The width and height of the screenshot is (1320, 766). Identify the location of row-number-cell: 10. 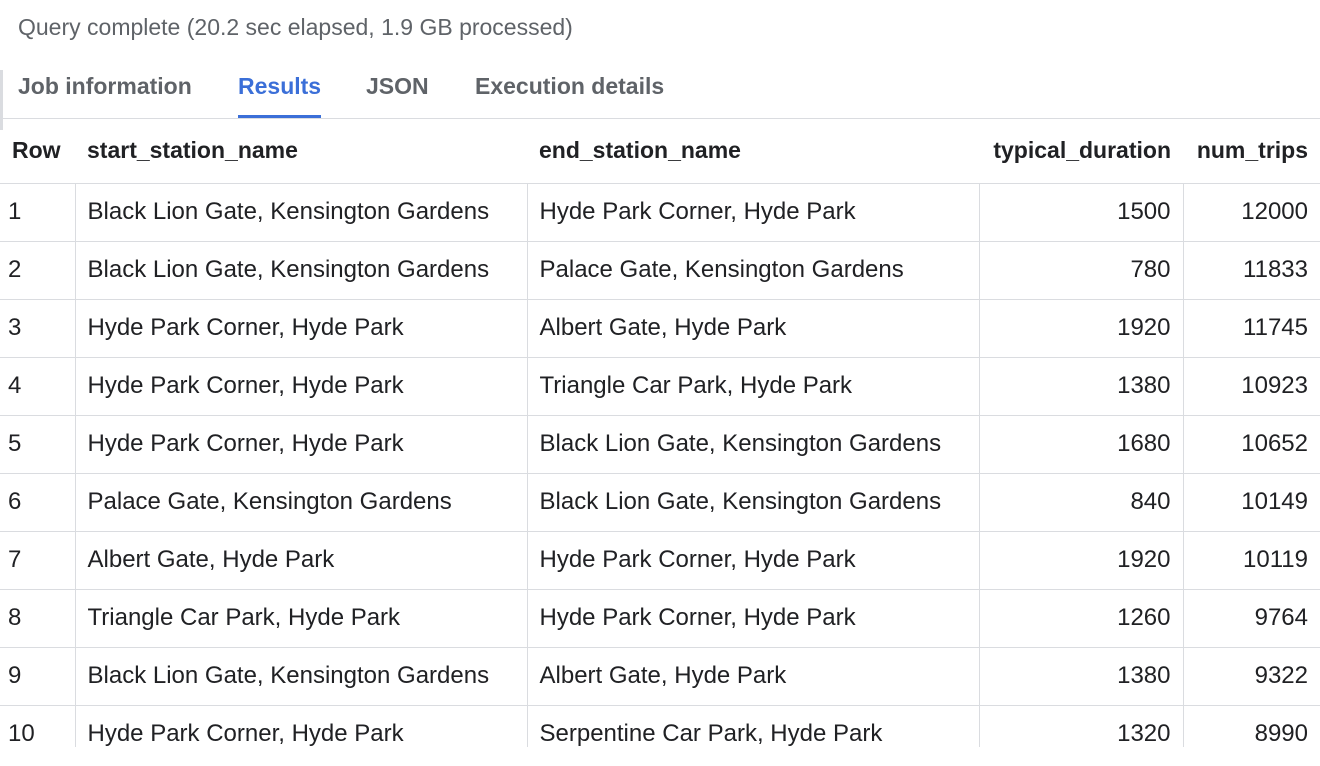
(38, 726).